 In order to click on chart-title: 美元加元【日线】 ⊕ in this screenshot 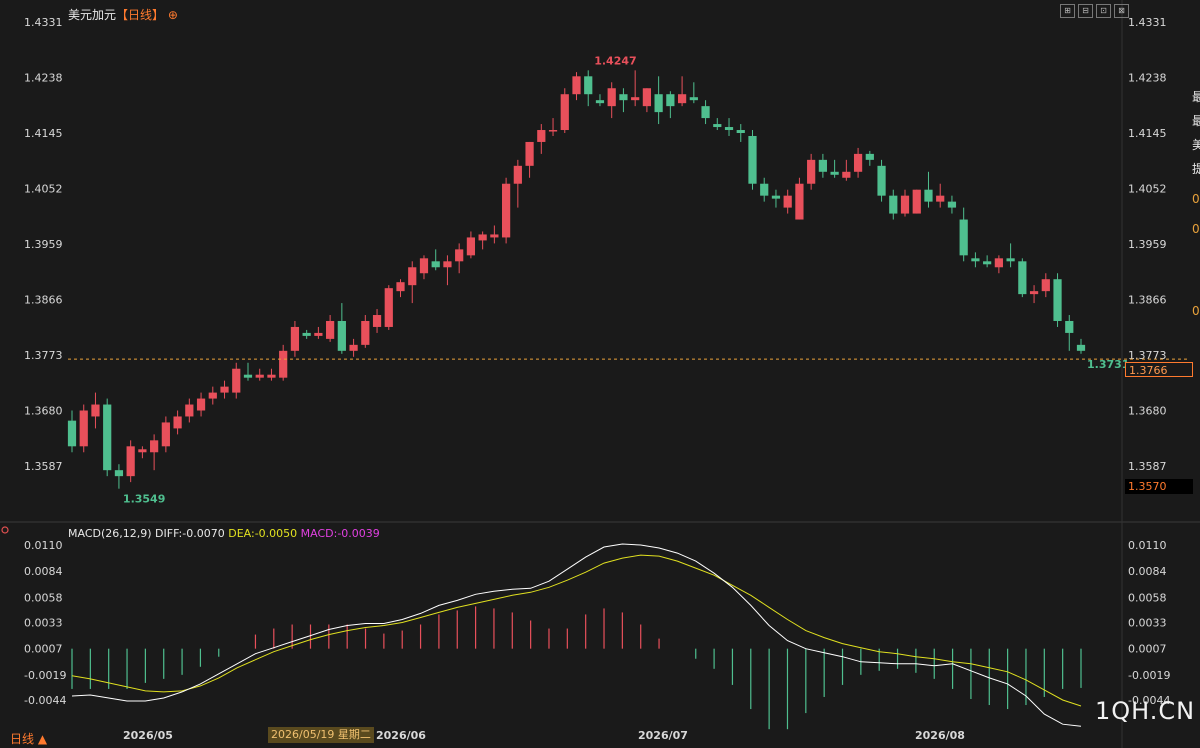, I will do `click(123, 14)`.